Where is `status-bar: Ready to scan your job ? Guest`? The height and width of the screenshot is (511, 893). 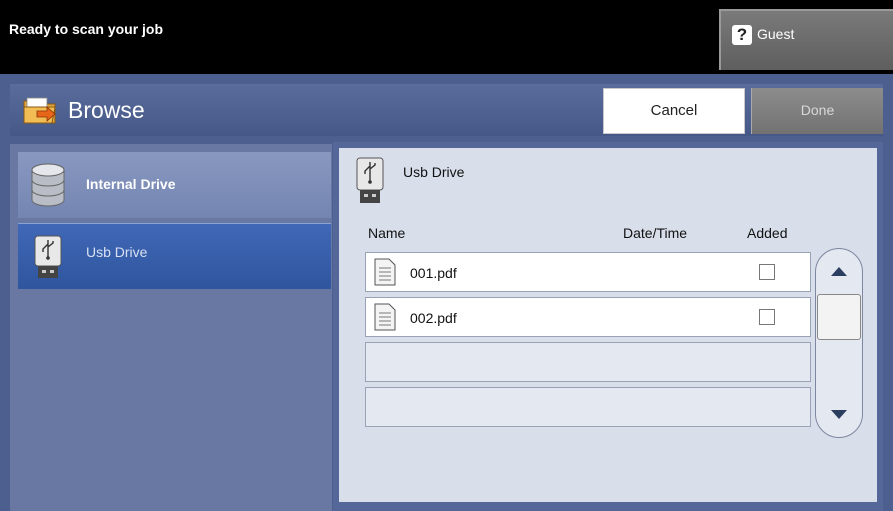 status-bar: Ready to scan your job ? Guest is located at coordinates (446, 37).